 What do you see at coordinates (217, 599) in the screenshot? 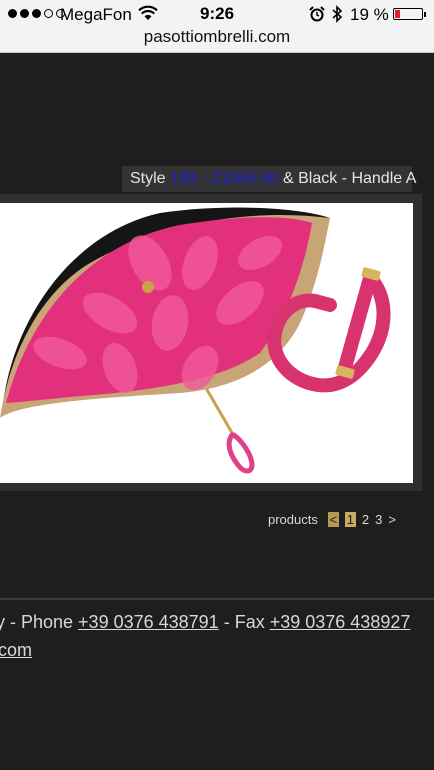
I see `footer-divider` at bounding box center [217, 599].